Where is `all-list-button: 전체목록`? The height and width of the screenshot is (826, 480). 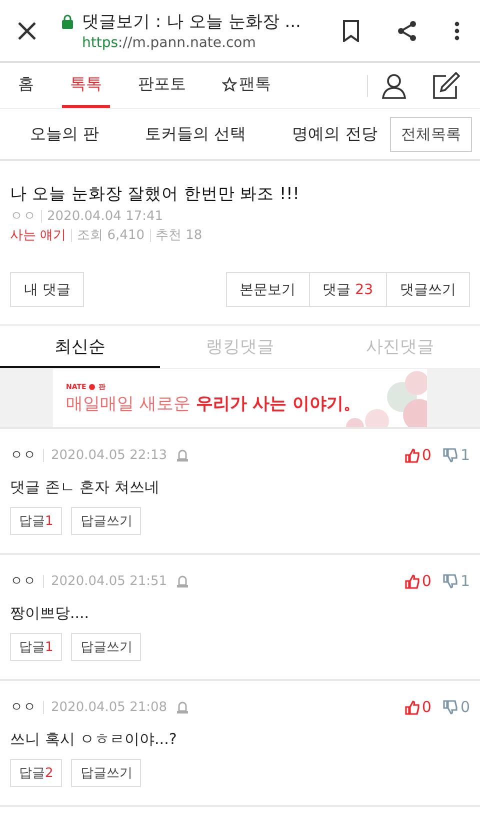 all-list-button: 전체목록 is located at coordinates (431, 134).